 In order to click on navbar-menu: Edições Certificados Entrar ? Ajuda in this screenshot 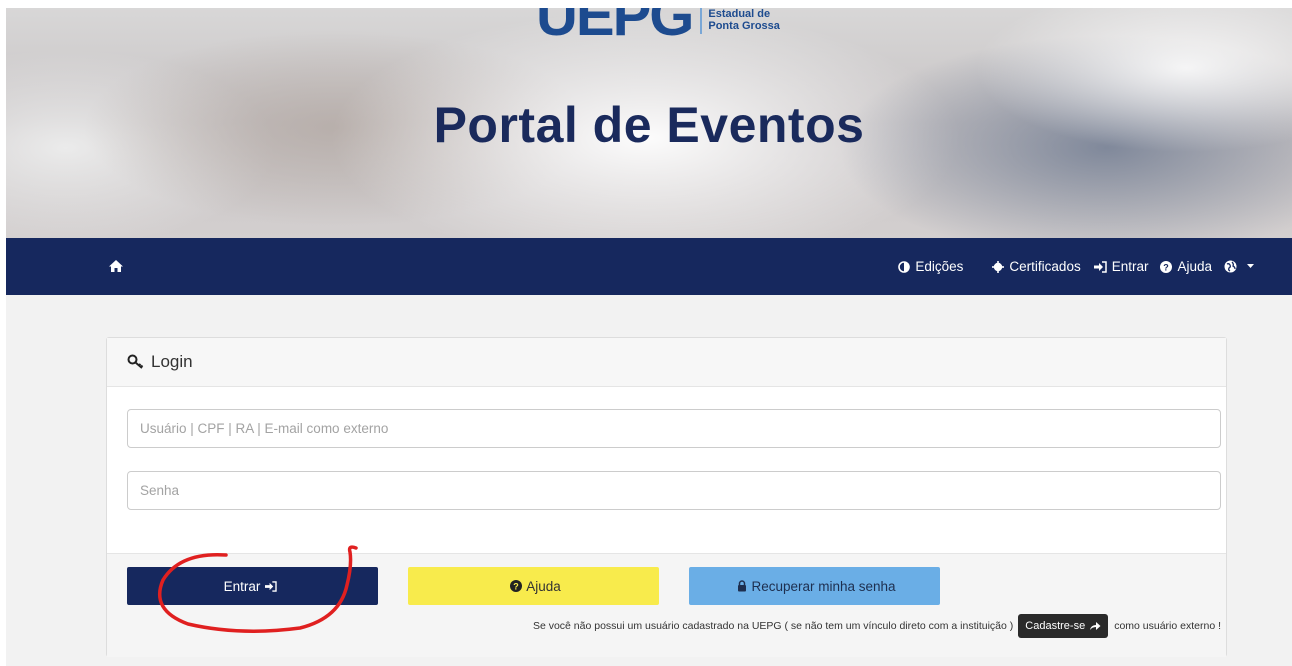, I will do `click(1076, 266)`.